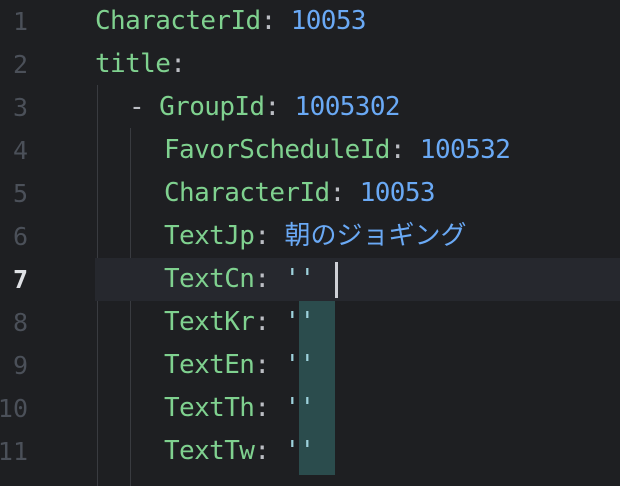 The image size is (620, 486). Describe the element at coordinates (212, 107) in the screenshot. I see `yaml-key: GroupId` at that location.